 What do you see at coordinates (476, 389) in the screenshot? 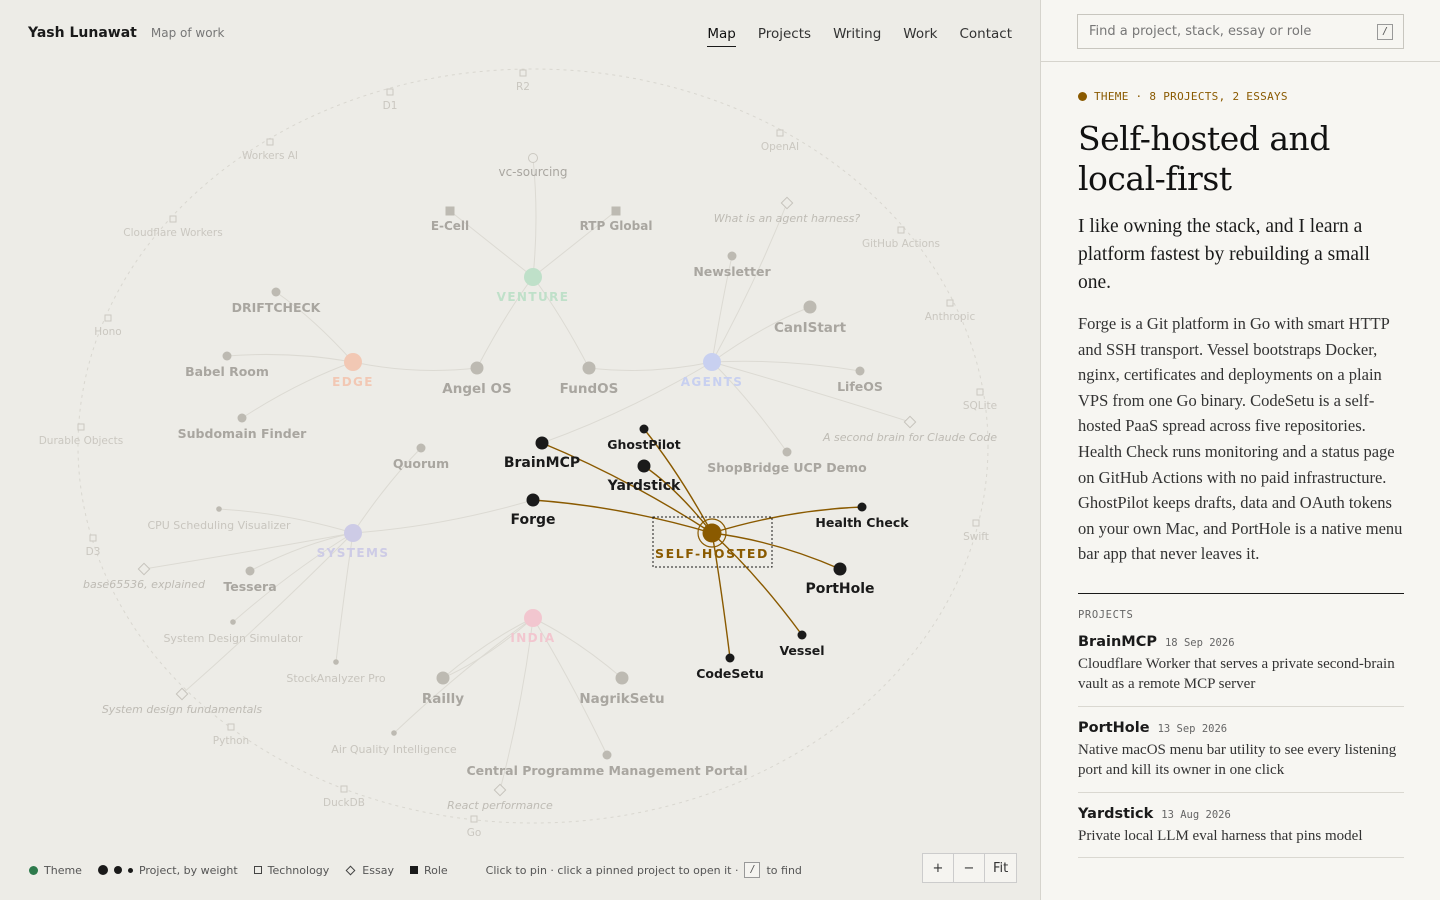
I see `project-label: Angel OS` at bounding box center [476, 389].